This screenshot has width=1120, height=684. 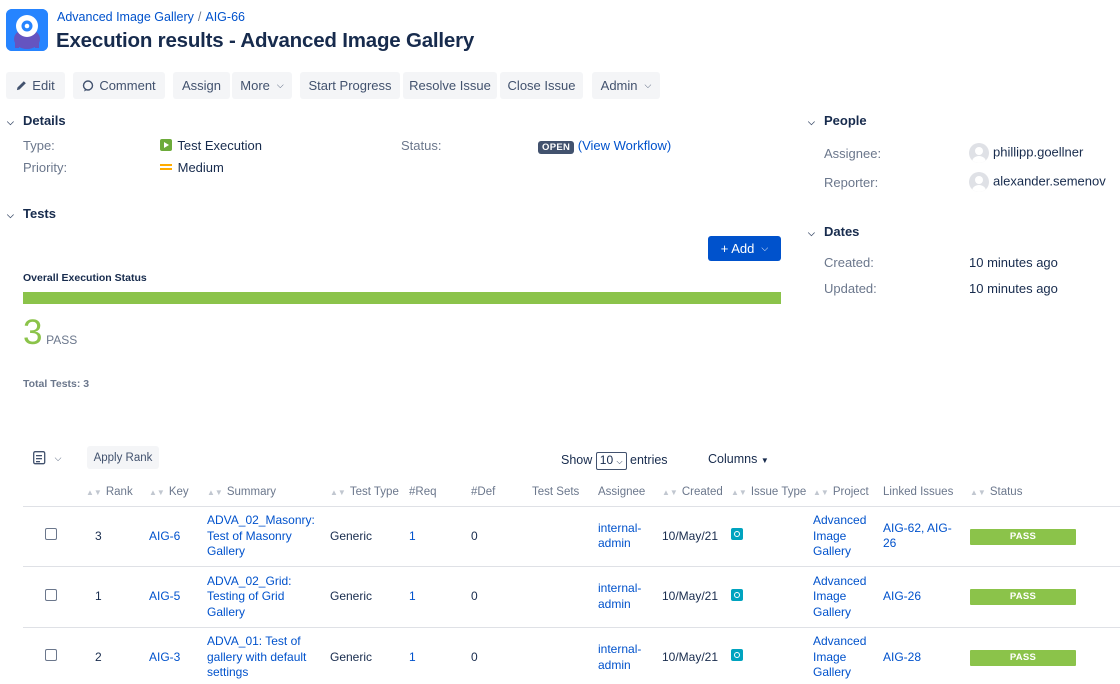 I want to click on summary-link: ADVA_02_Masonry: Test of Masonry Gallery, so click(x=261, y=535).